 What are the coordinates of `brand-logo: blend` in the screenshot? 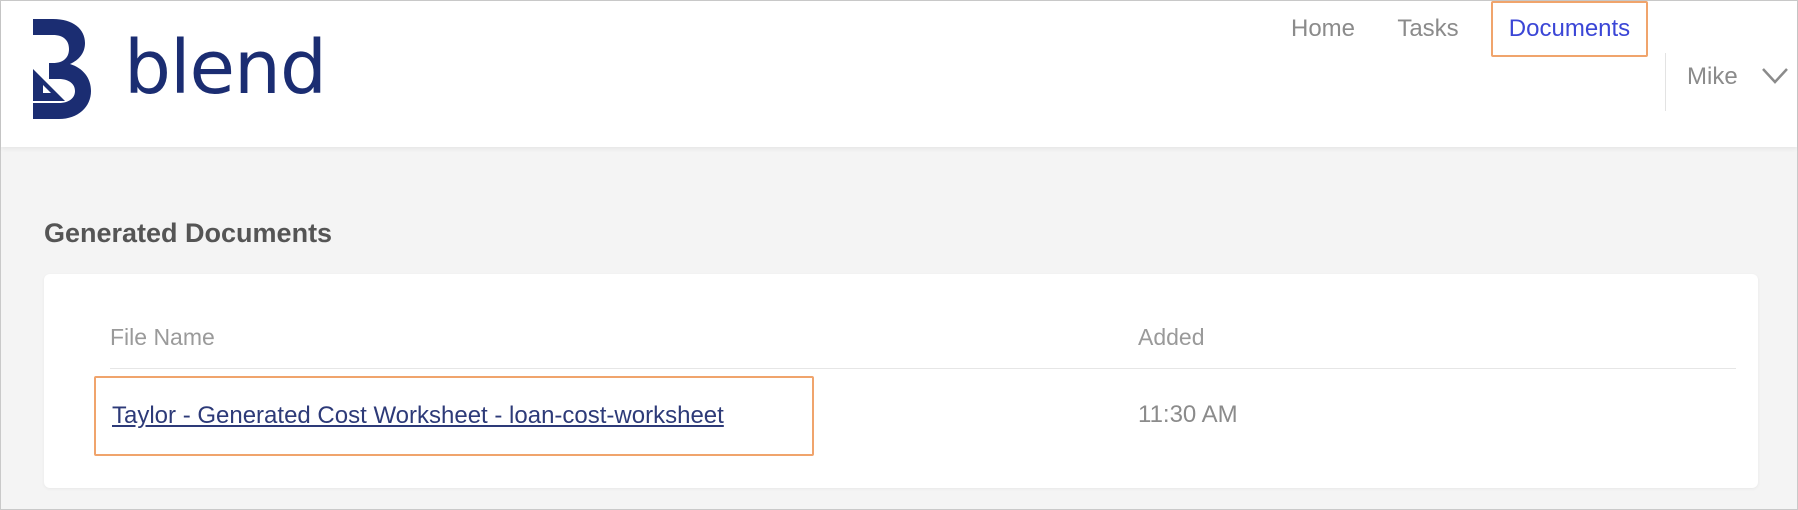 It's located at (179, 78).